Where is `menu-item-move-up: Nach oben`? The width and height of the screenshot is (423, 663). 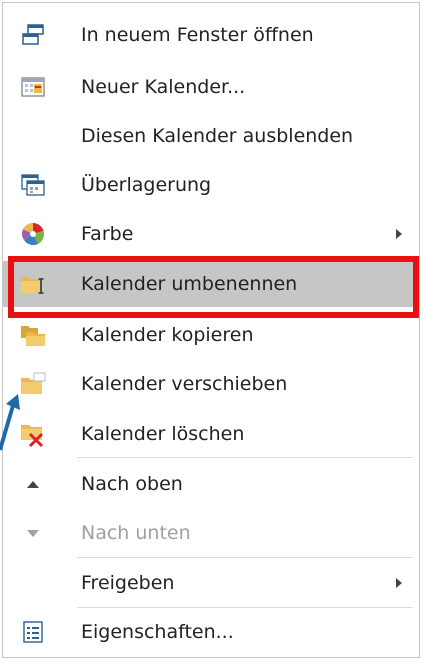 menu-item-move-up: Nach oben is located at coordinates (211, 484).